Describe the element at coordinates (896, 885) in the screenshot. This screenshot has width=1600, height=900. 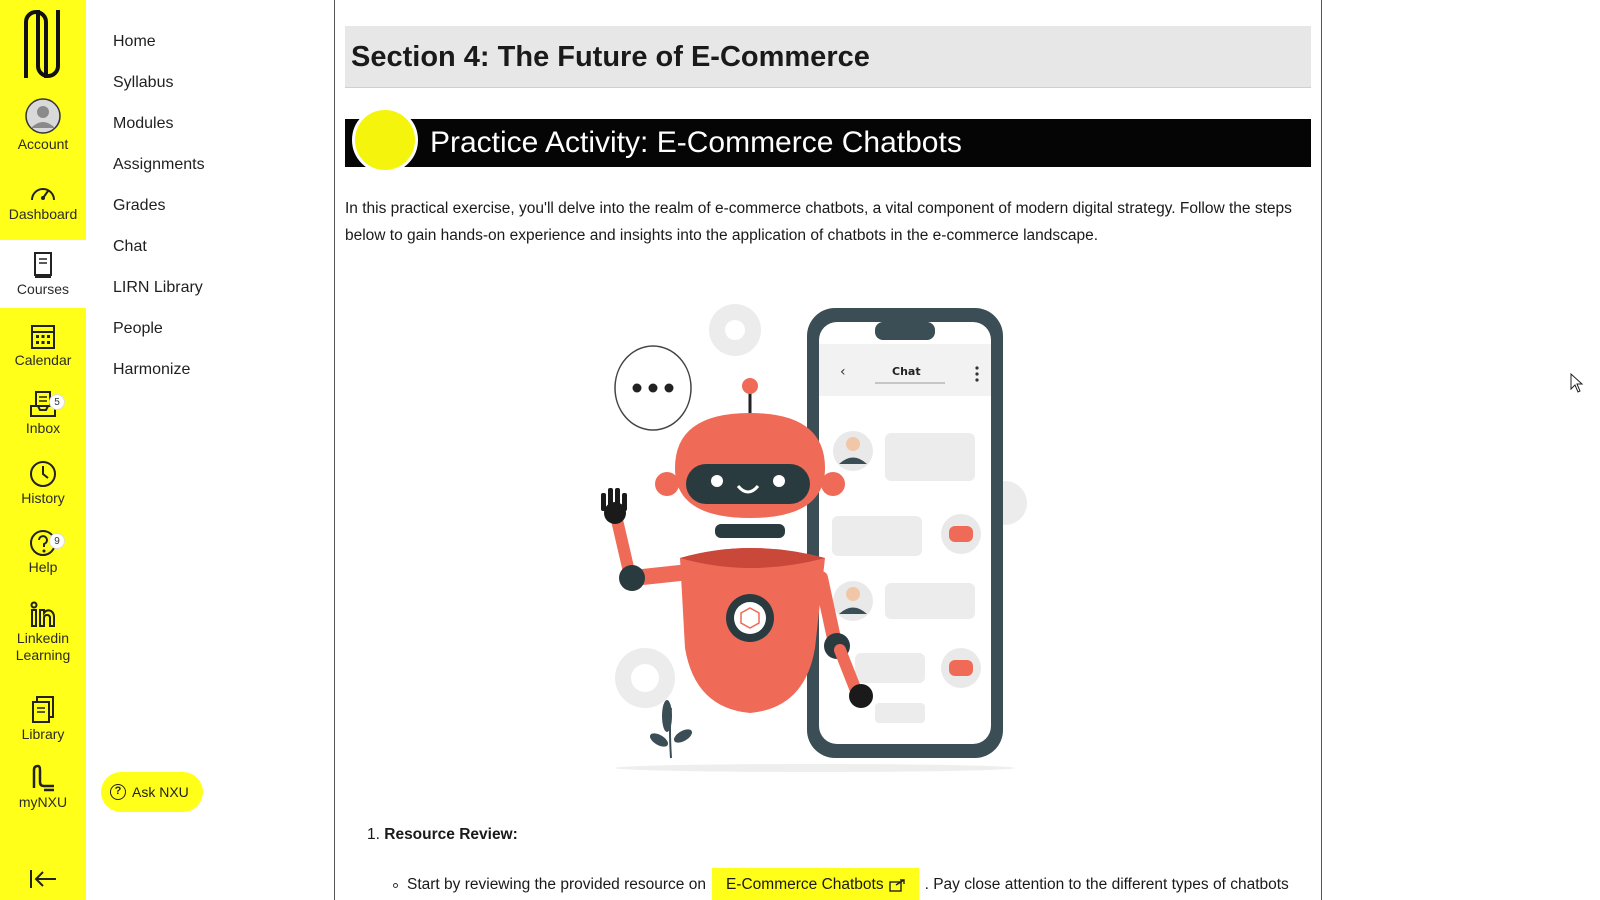
I see `external-link-icon` at that location.